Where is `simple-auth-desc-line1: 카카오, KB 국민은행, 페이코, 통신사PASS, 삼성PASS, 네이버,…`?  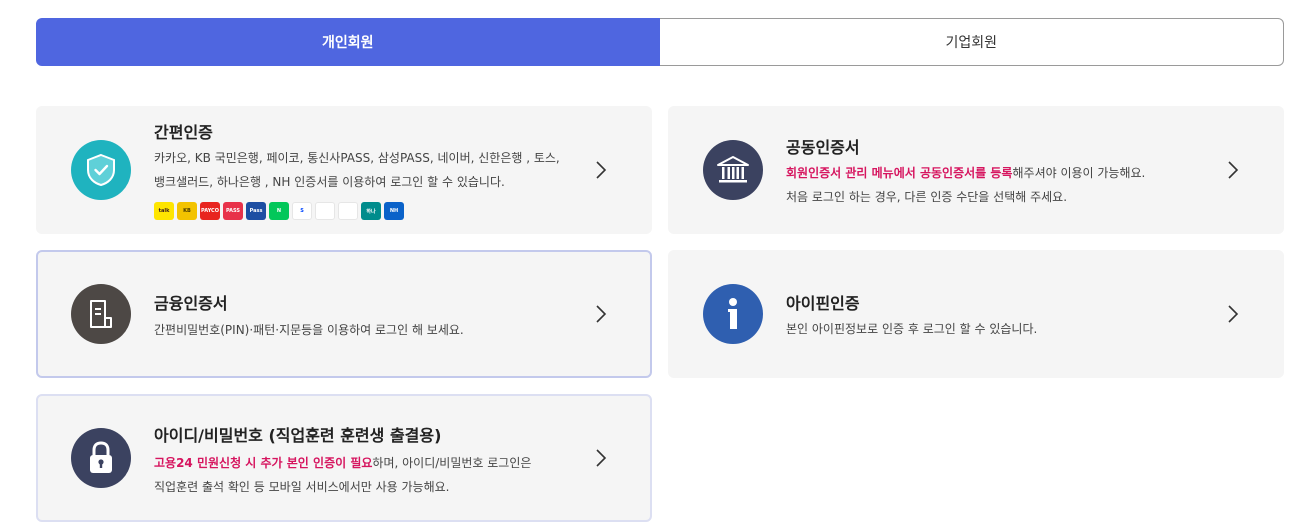 simple-auth-desc-line1: 카카오, KB 국민은행, 페이코, 통신사PASS, 삼성PASS, 네이버,… is located at coordinates (357, 158).